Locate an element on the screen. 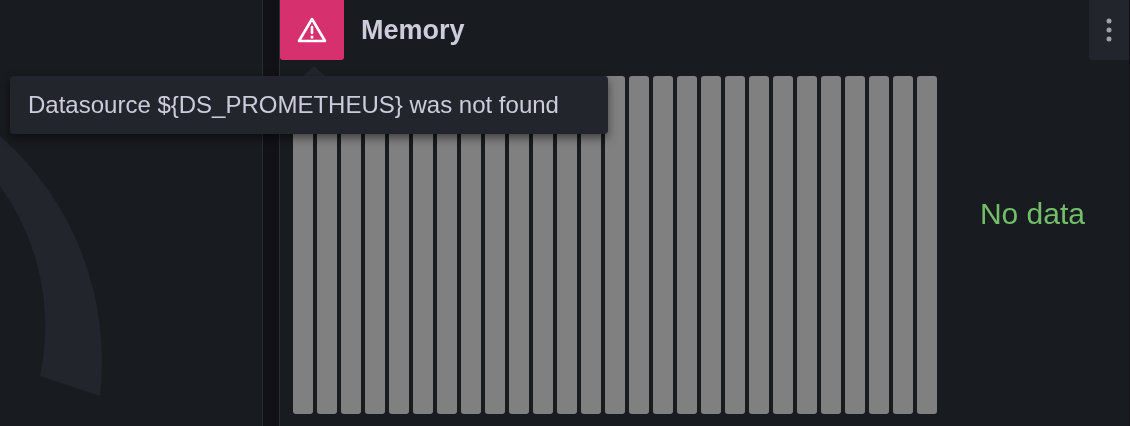 Image resolution: width=1130 pixels, height=426 pixels. warning-icon is located at coordinates (312, 30).